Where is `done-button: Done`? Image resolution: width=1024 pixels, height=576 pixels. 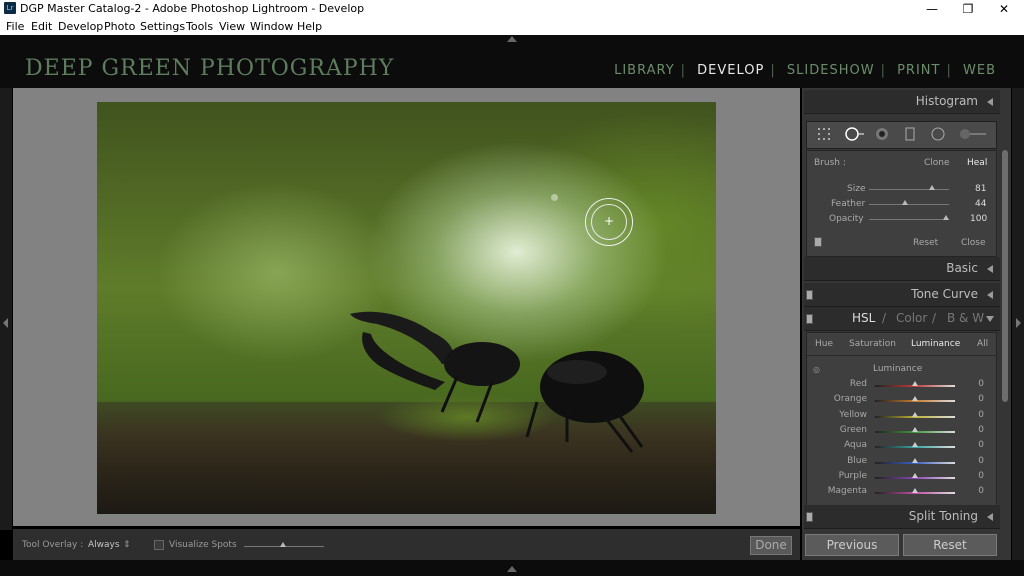
done-button: Done is located at coordinates (771, 545).